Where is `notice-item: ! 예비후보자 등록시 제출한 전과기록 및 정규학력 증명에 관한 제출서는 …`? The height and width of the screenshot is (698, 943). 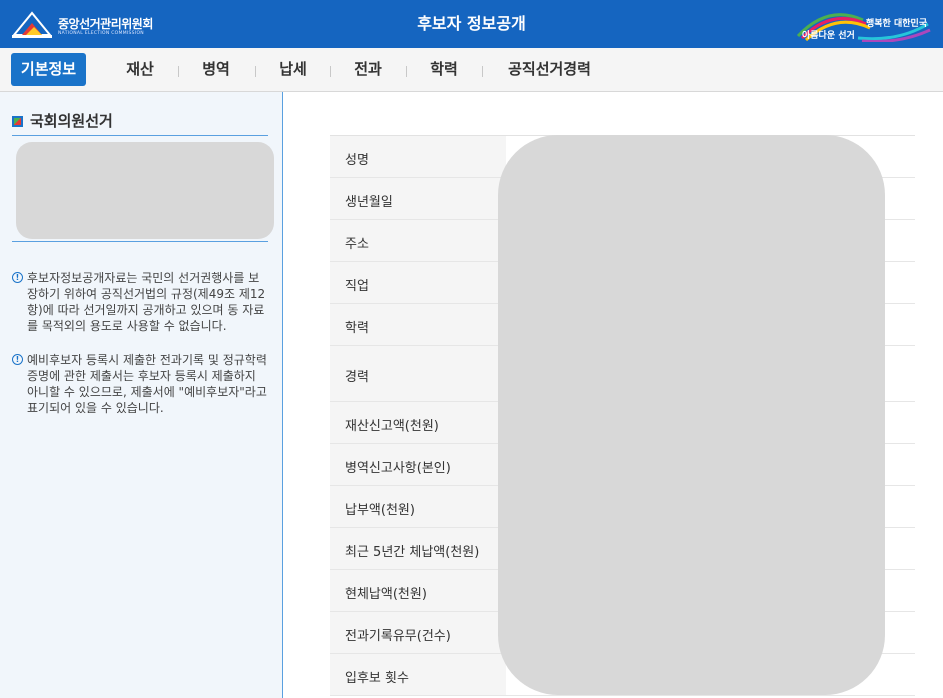 notice-item: ! 예비후보자 등록시 제출한 전과기록 및 정규학력 증명에 관한 제출서는 … is located at coordinates (141, 384).